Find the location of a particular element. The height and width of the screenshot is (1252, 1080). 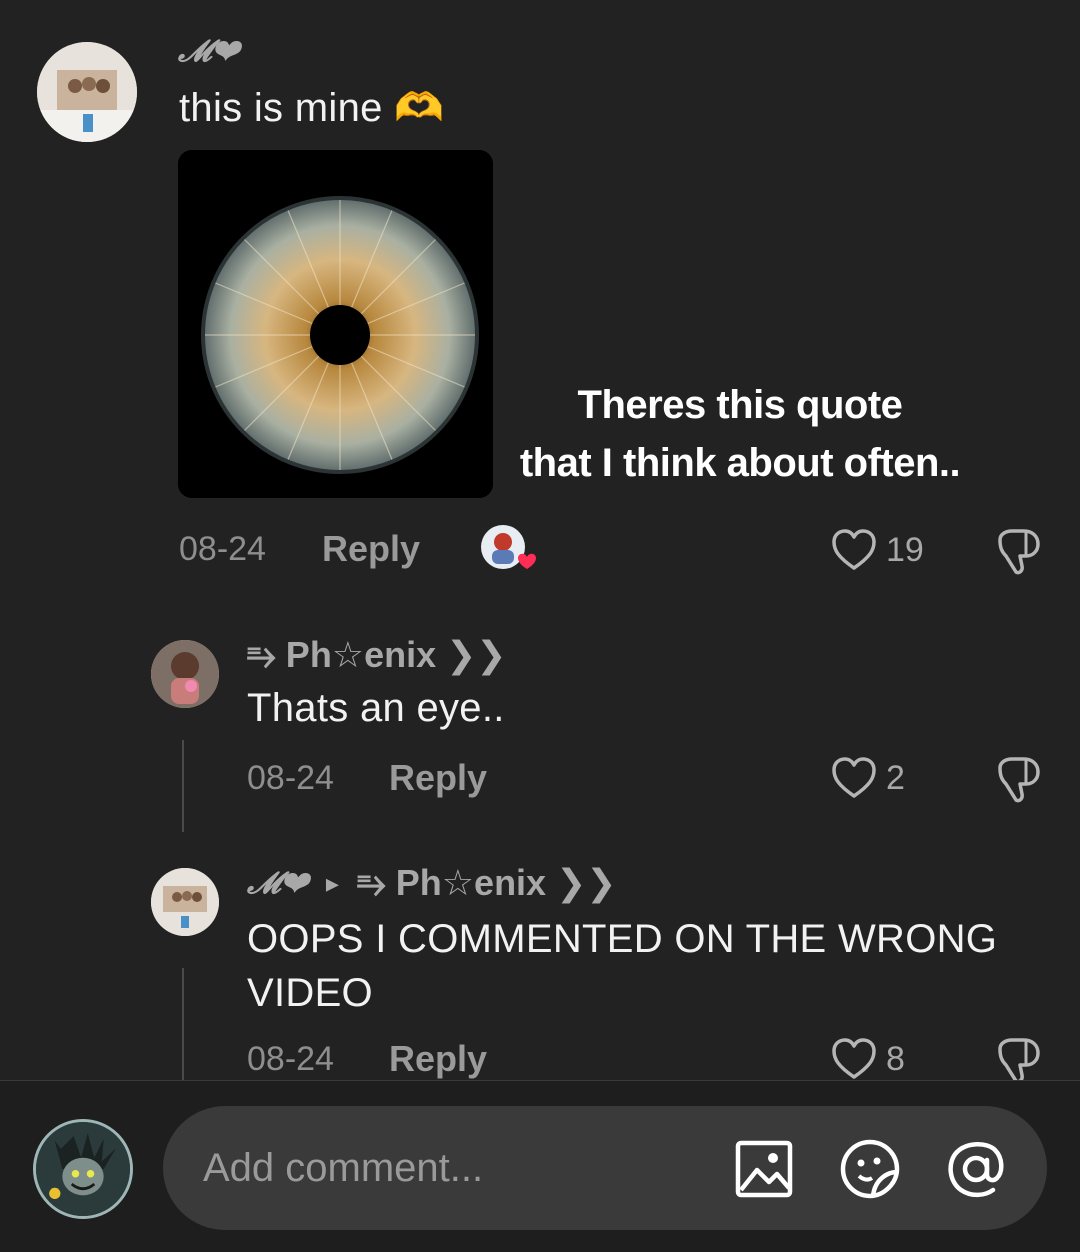

quote-line: Theres this quote is located at coordinates (740, 405).